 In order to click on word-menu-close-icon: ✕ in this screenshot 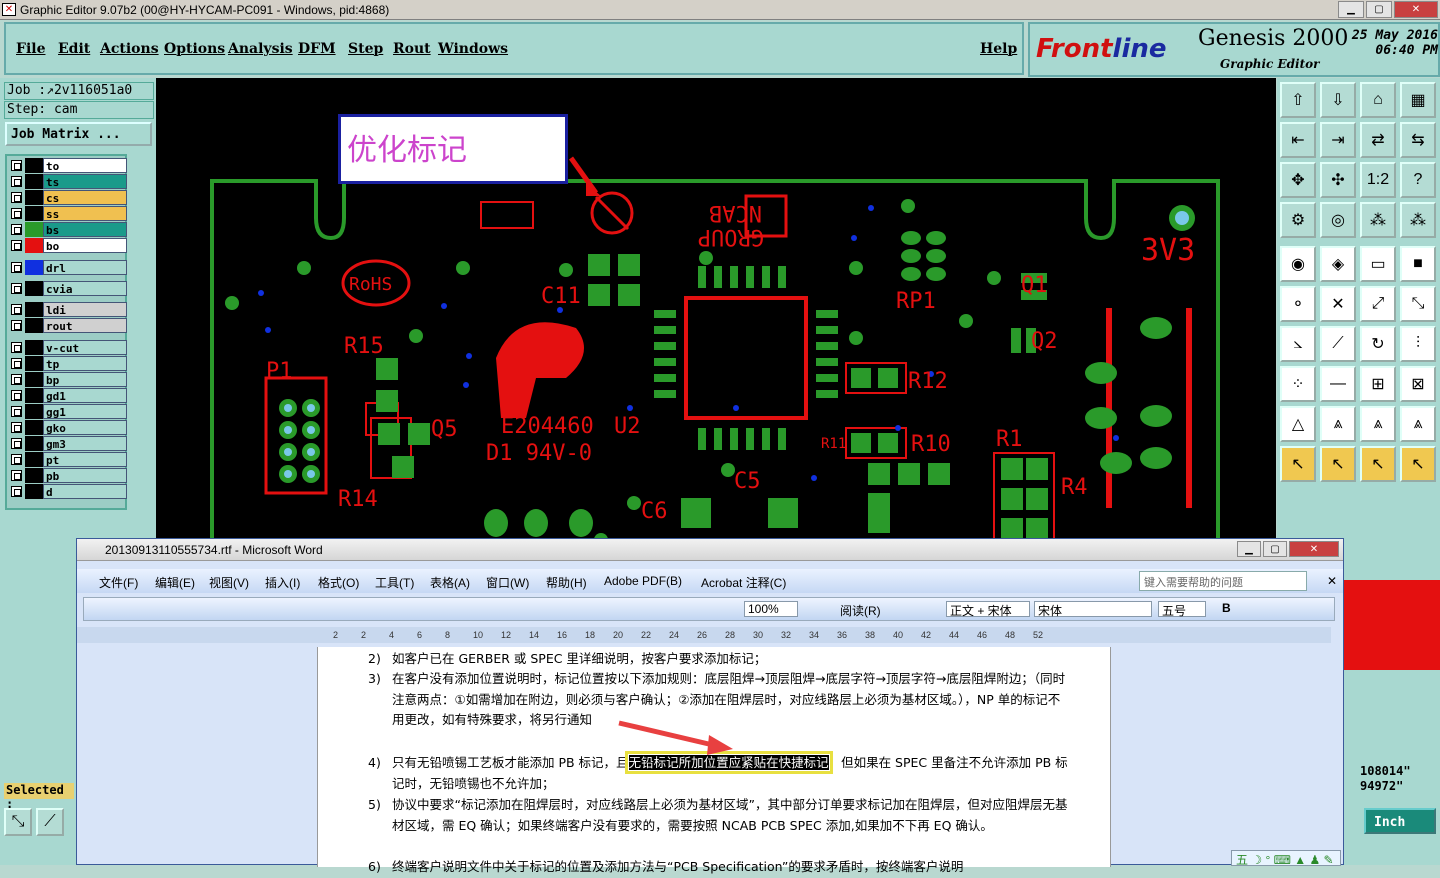, I will do `click(1332, 581)`.